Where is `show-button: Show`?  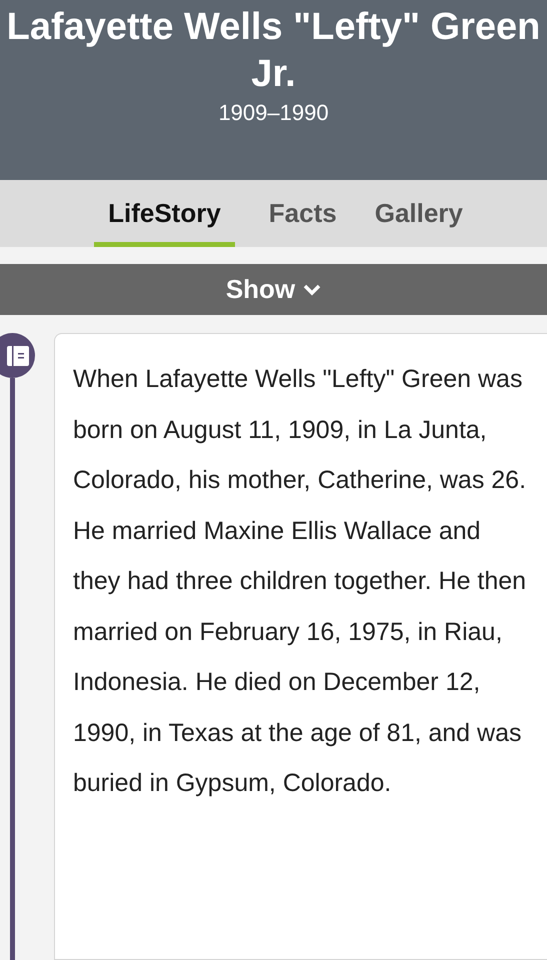
show-button: Show is located at coordinates (273, 289).